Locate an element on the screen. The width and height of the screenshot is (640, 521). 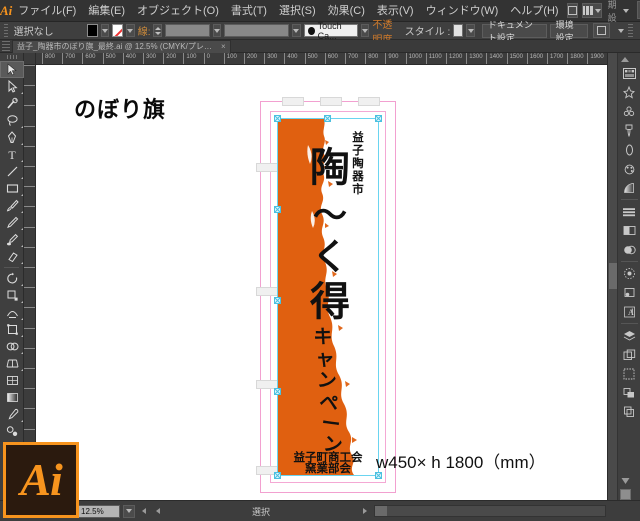
menu-edit: 編集(E) is located at coordinates (106, 11).